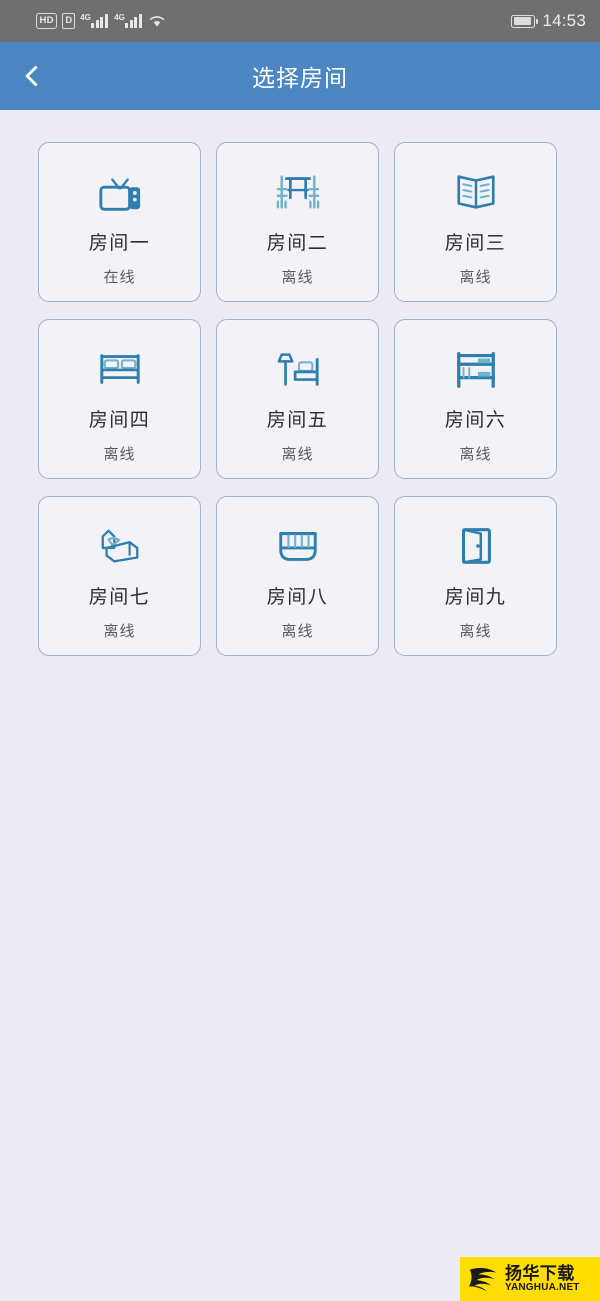  I want to click on table-chairs-icon, so click(297, 192).